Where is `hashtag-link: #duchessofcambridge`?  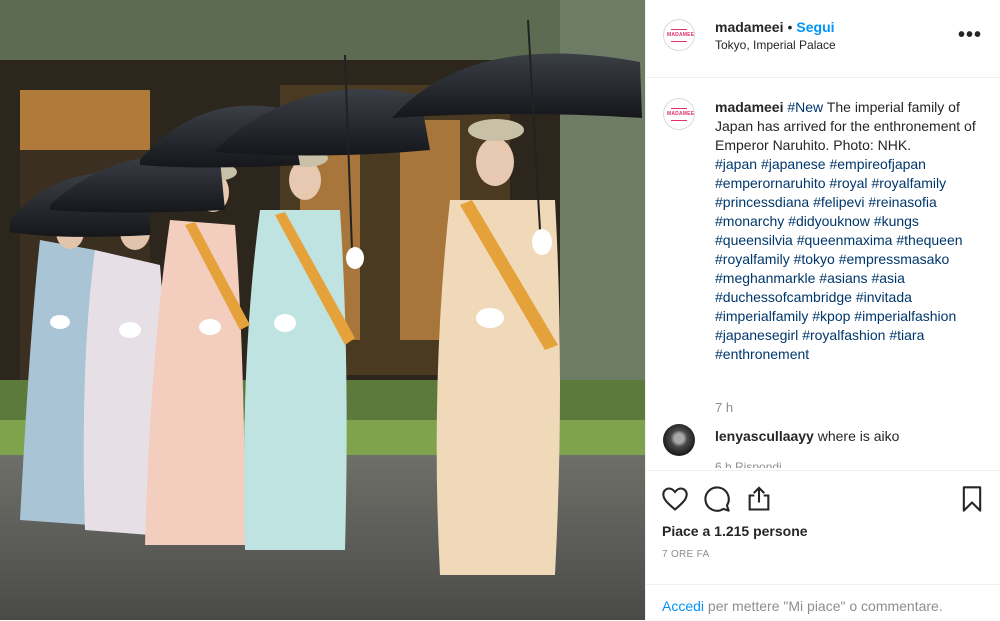
hashtag-link: #duchessofcambridge is located at coordinates (783, 297).